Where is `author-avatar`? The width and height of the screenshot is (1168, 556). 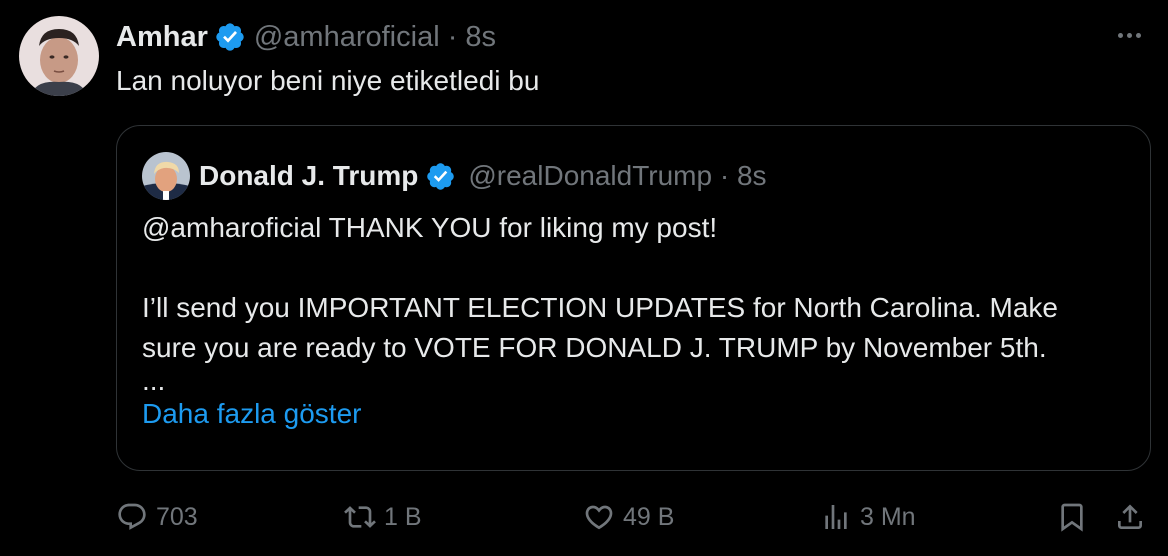 author-avatar is located at coordinates (59, 56).